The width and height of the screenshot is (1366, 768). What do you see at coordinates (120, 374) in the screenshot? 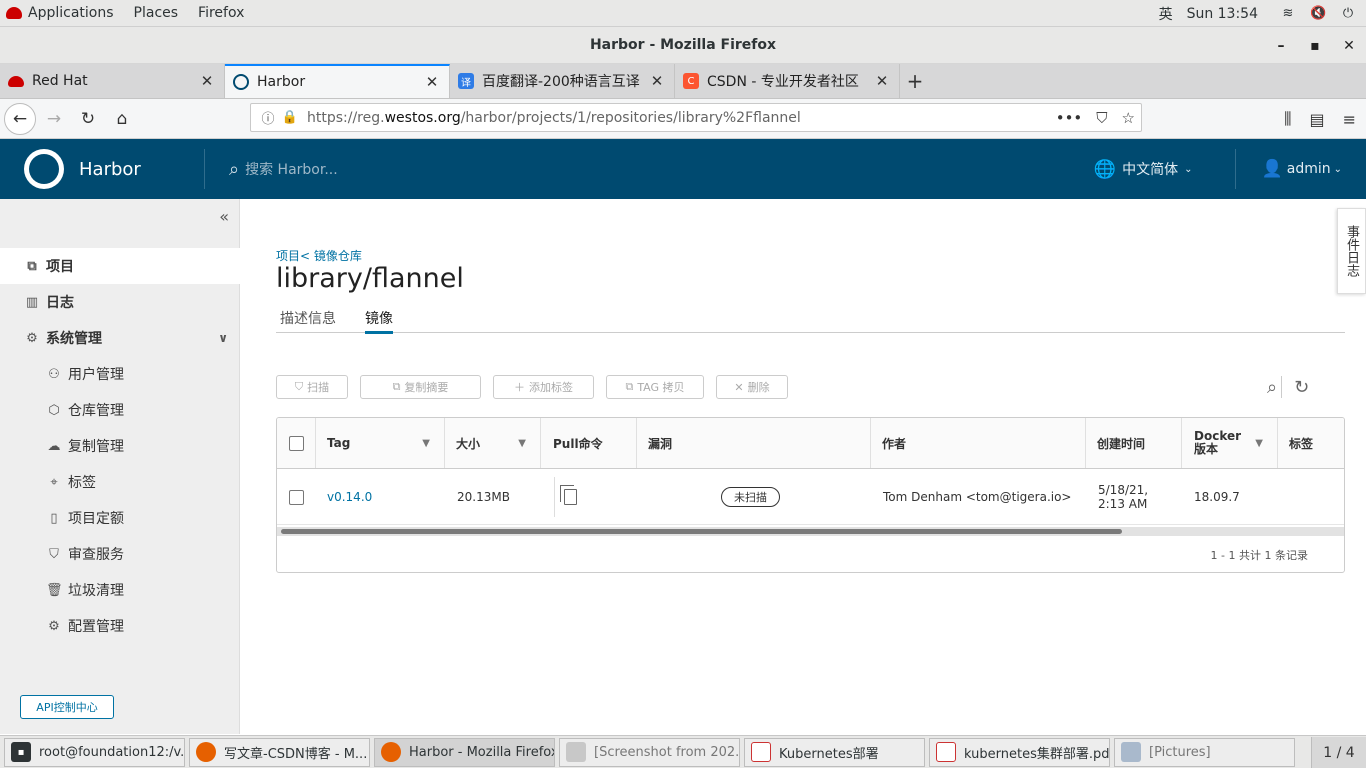
I see `sidebar-item-users: ⚇ 用户管理` at bounding box center [120, 374].